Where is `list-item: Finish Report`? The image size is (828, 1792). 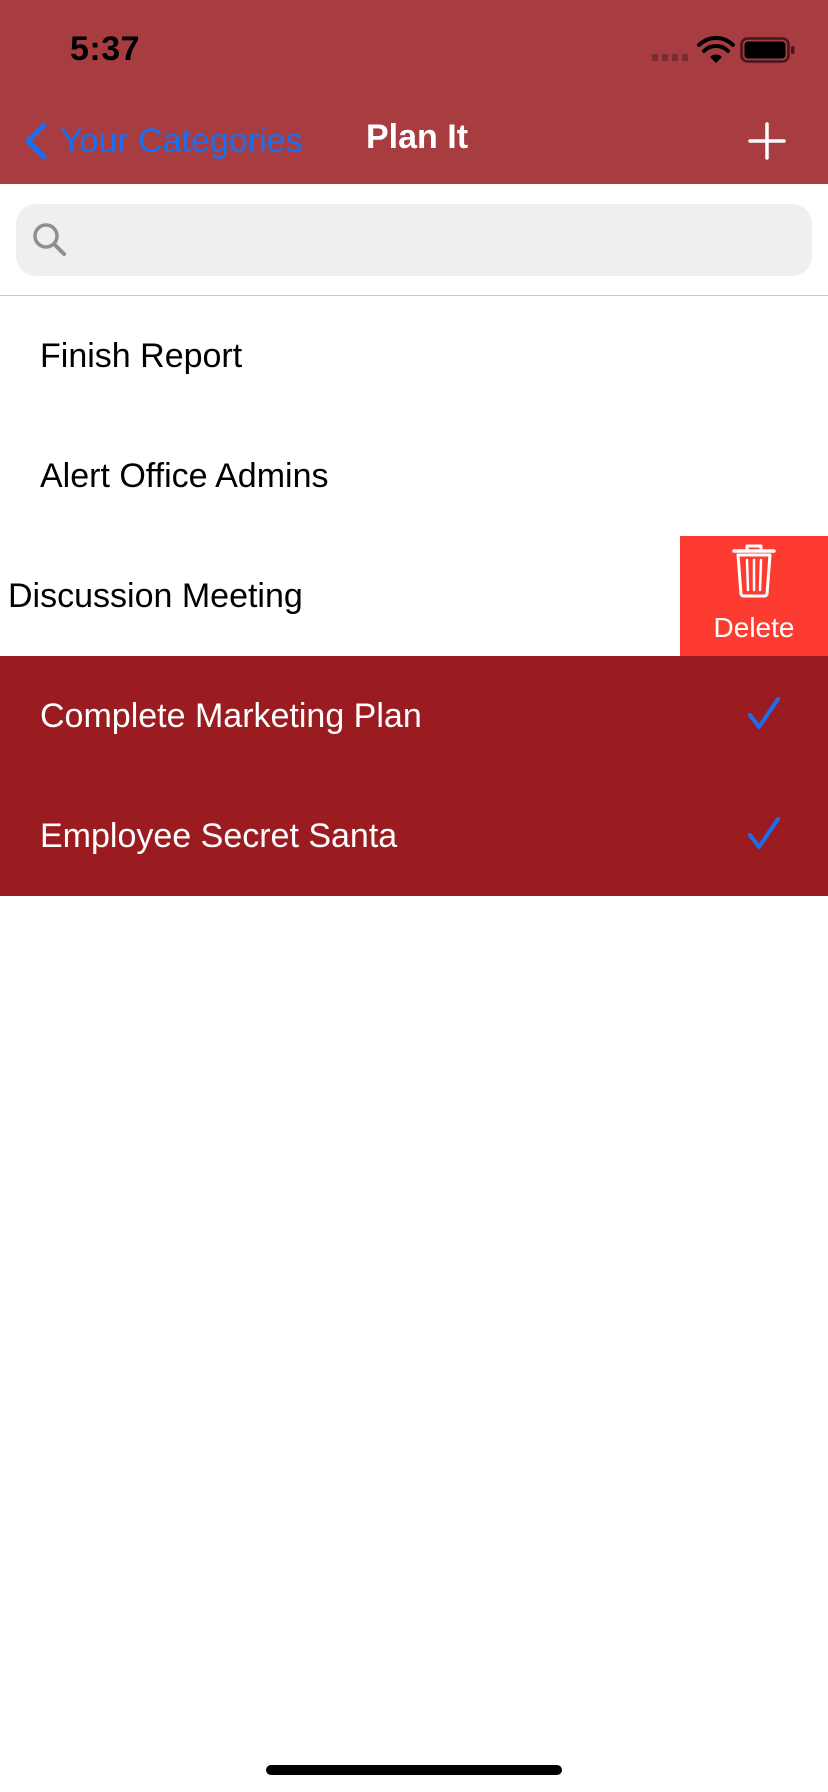 list-item: Finish Report is located at coordinates (414, 356).